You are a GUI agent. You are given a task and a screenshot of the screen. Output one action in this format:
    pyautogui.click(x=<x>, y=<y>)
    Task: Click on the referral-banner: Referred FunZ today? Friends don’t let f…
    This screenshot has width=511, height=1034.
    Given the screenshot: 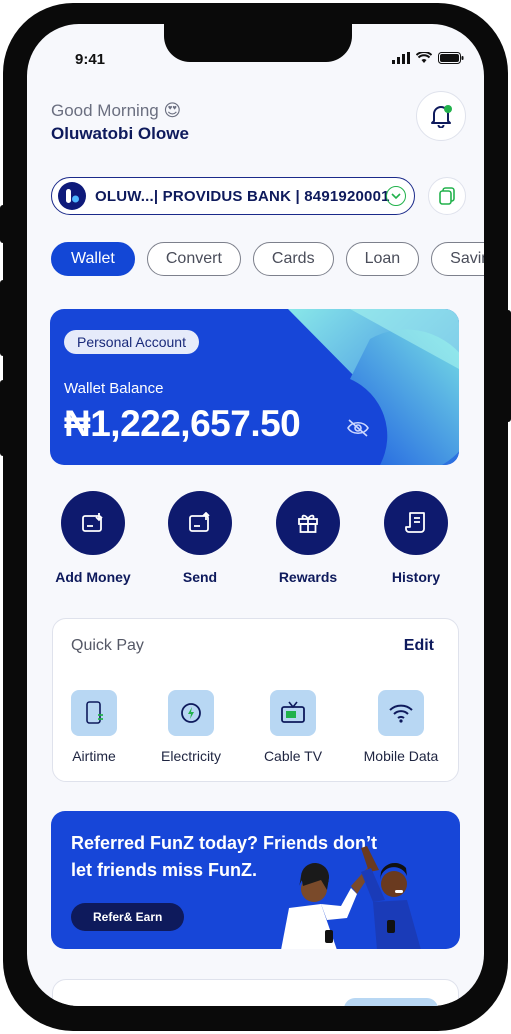 What is the action you would take?
    pyautogui.click(x=255, y=880)
    